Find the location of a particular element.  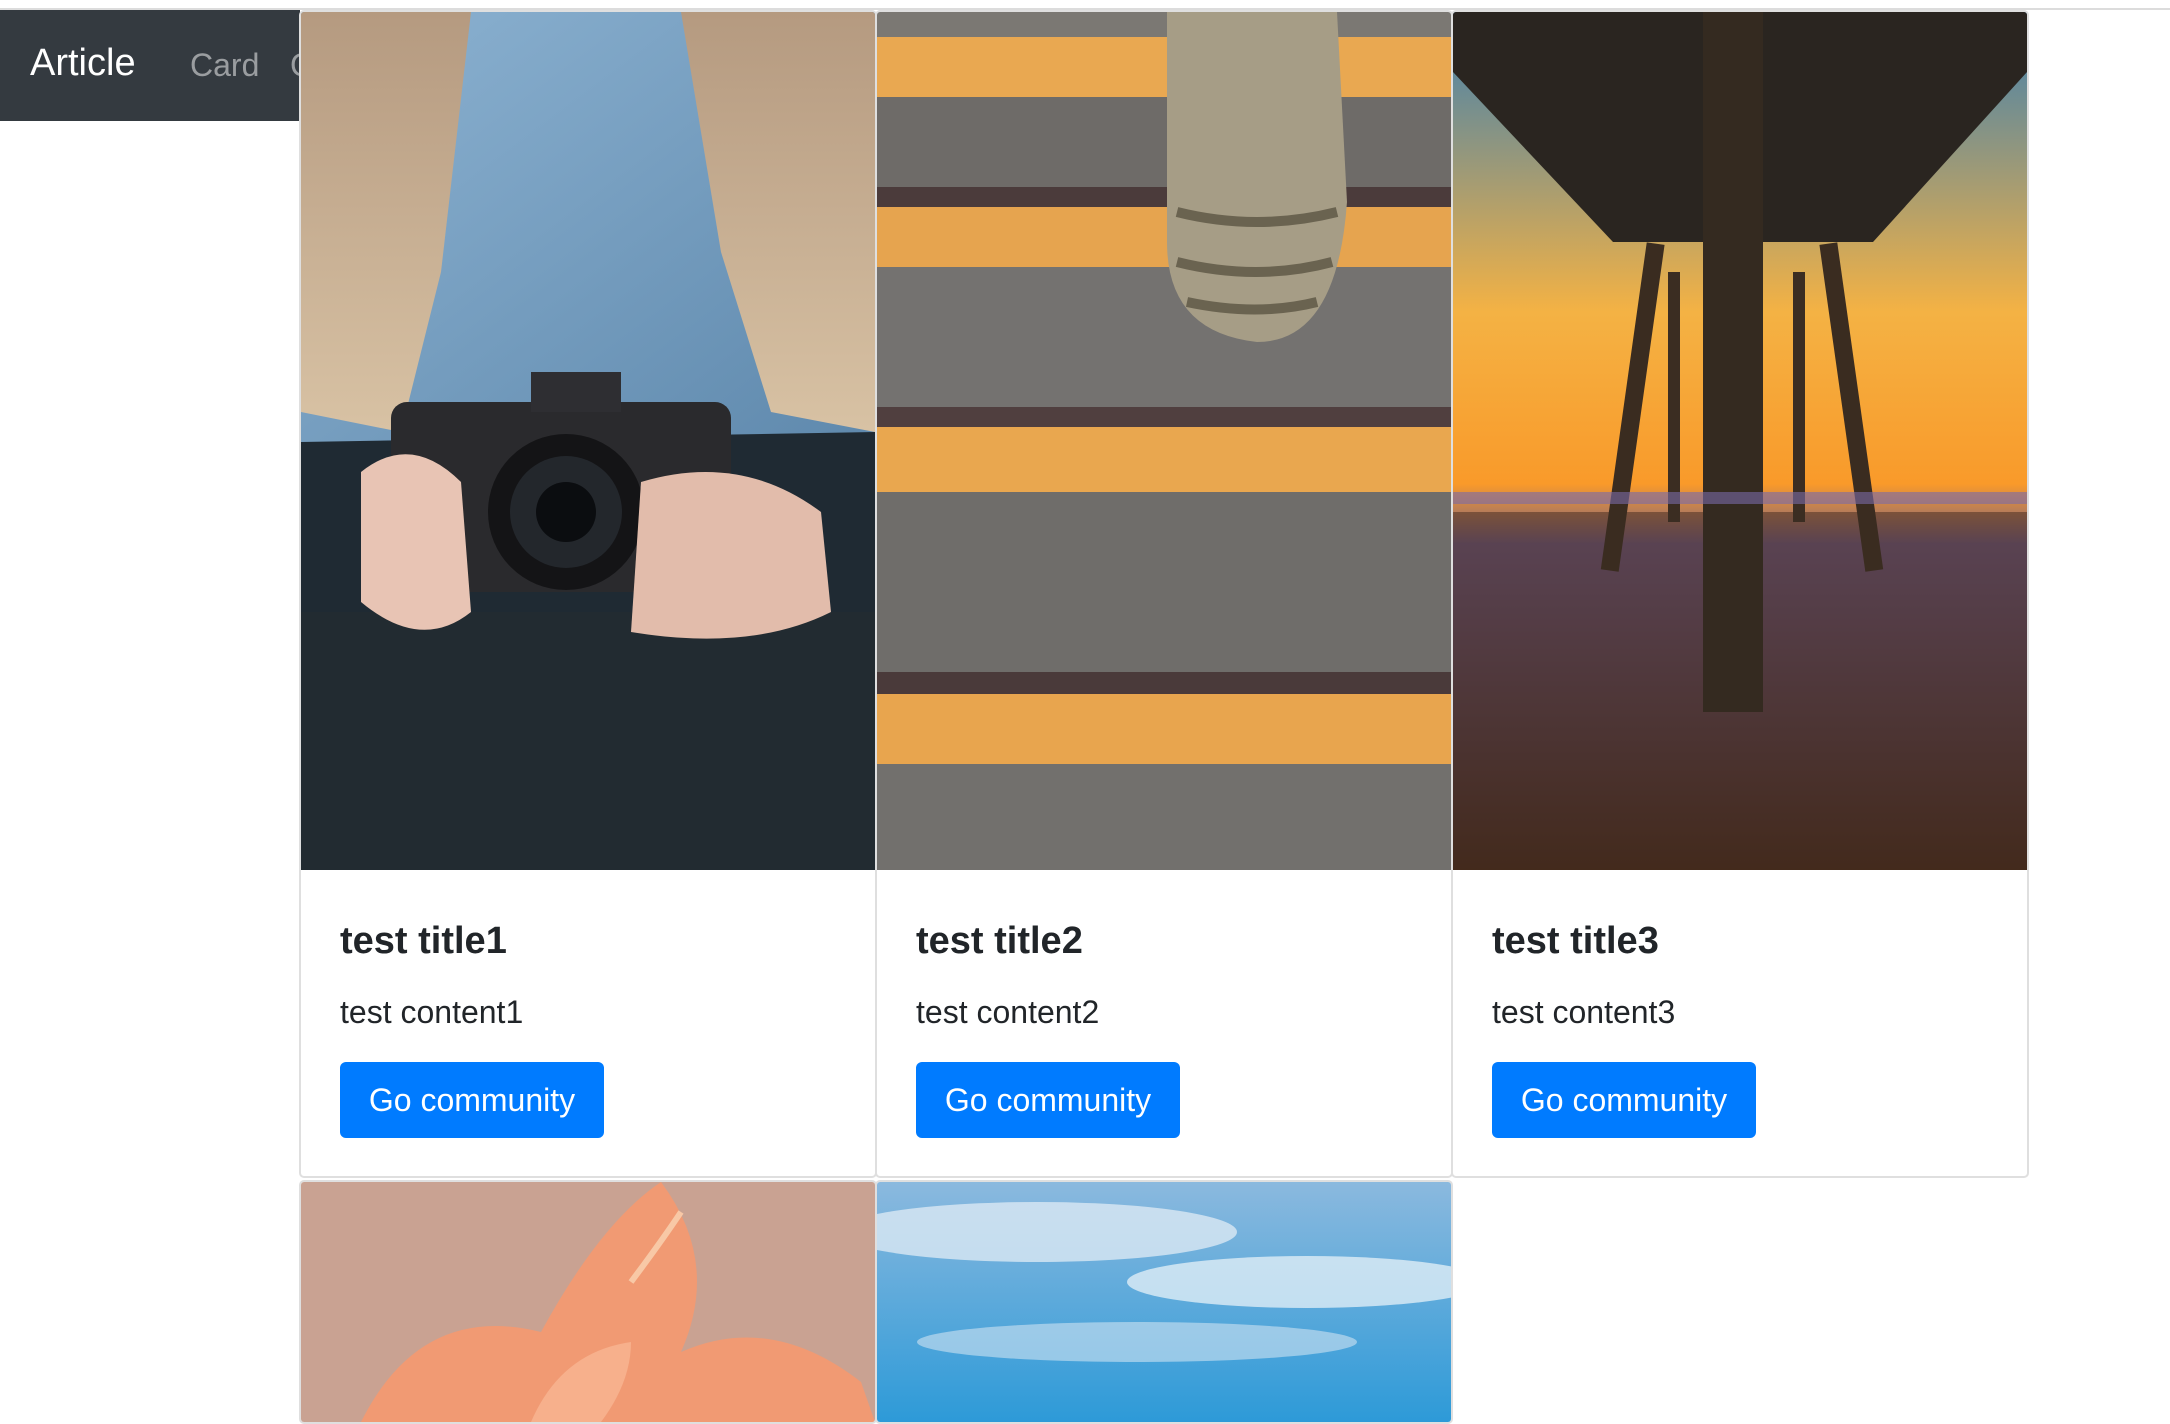

card-body: test title3 test content3 Go community is located at coordinates (1740, 1023).